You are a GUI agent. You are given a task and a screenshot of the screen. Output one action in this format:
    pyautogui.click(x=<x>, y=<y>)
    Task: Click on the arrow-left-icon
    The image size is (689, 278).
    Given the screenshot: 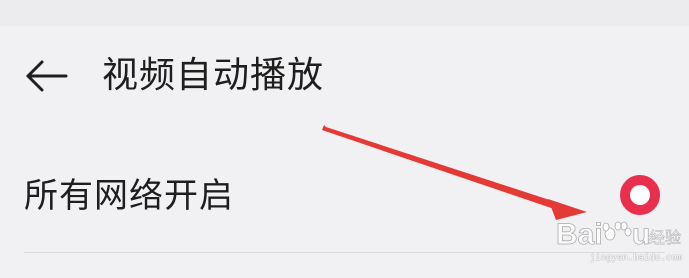 What is the action you would take?
    pyautogui.click(x=47, y=76)
    